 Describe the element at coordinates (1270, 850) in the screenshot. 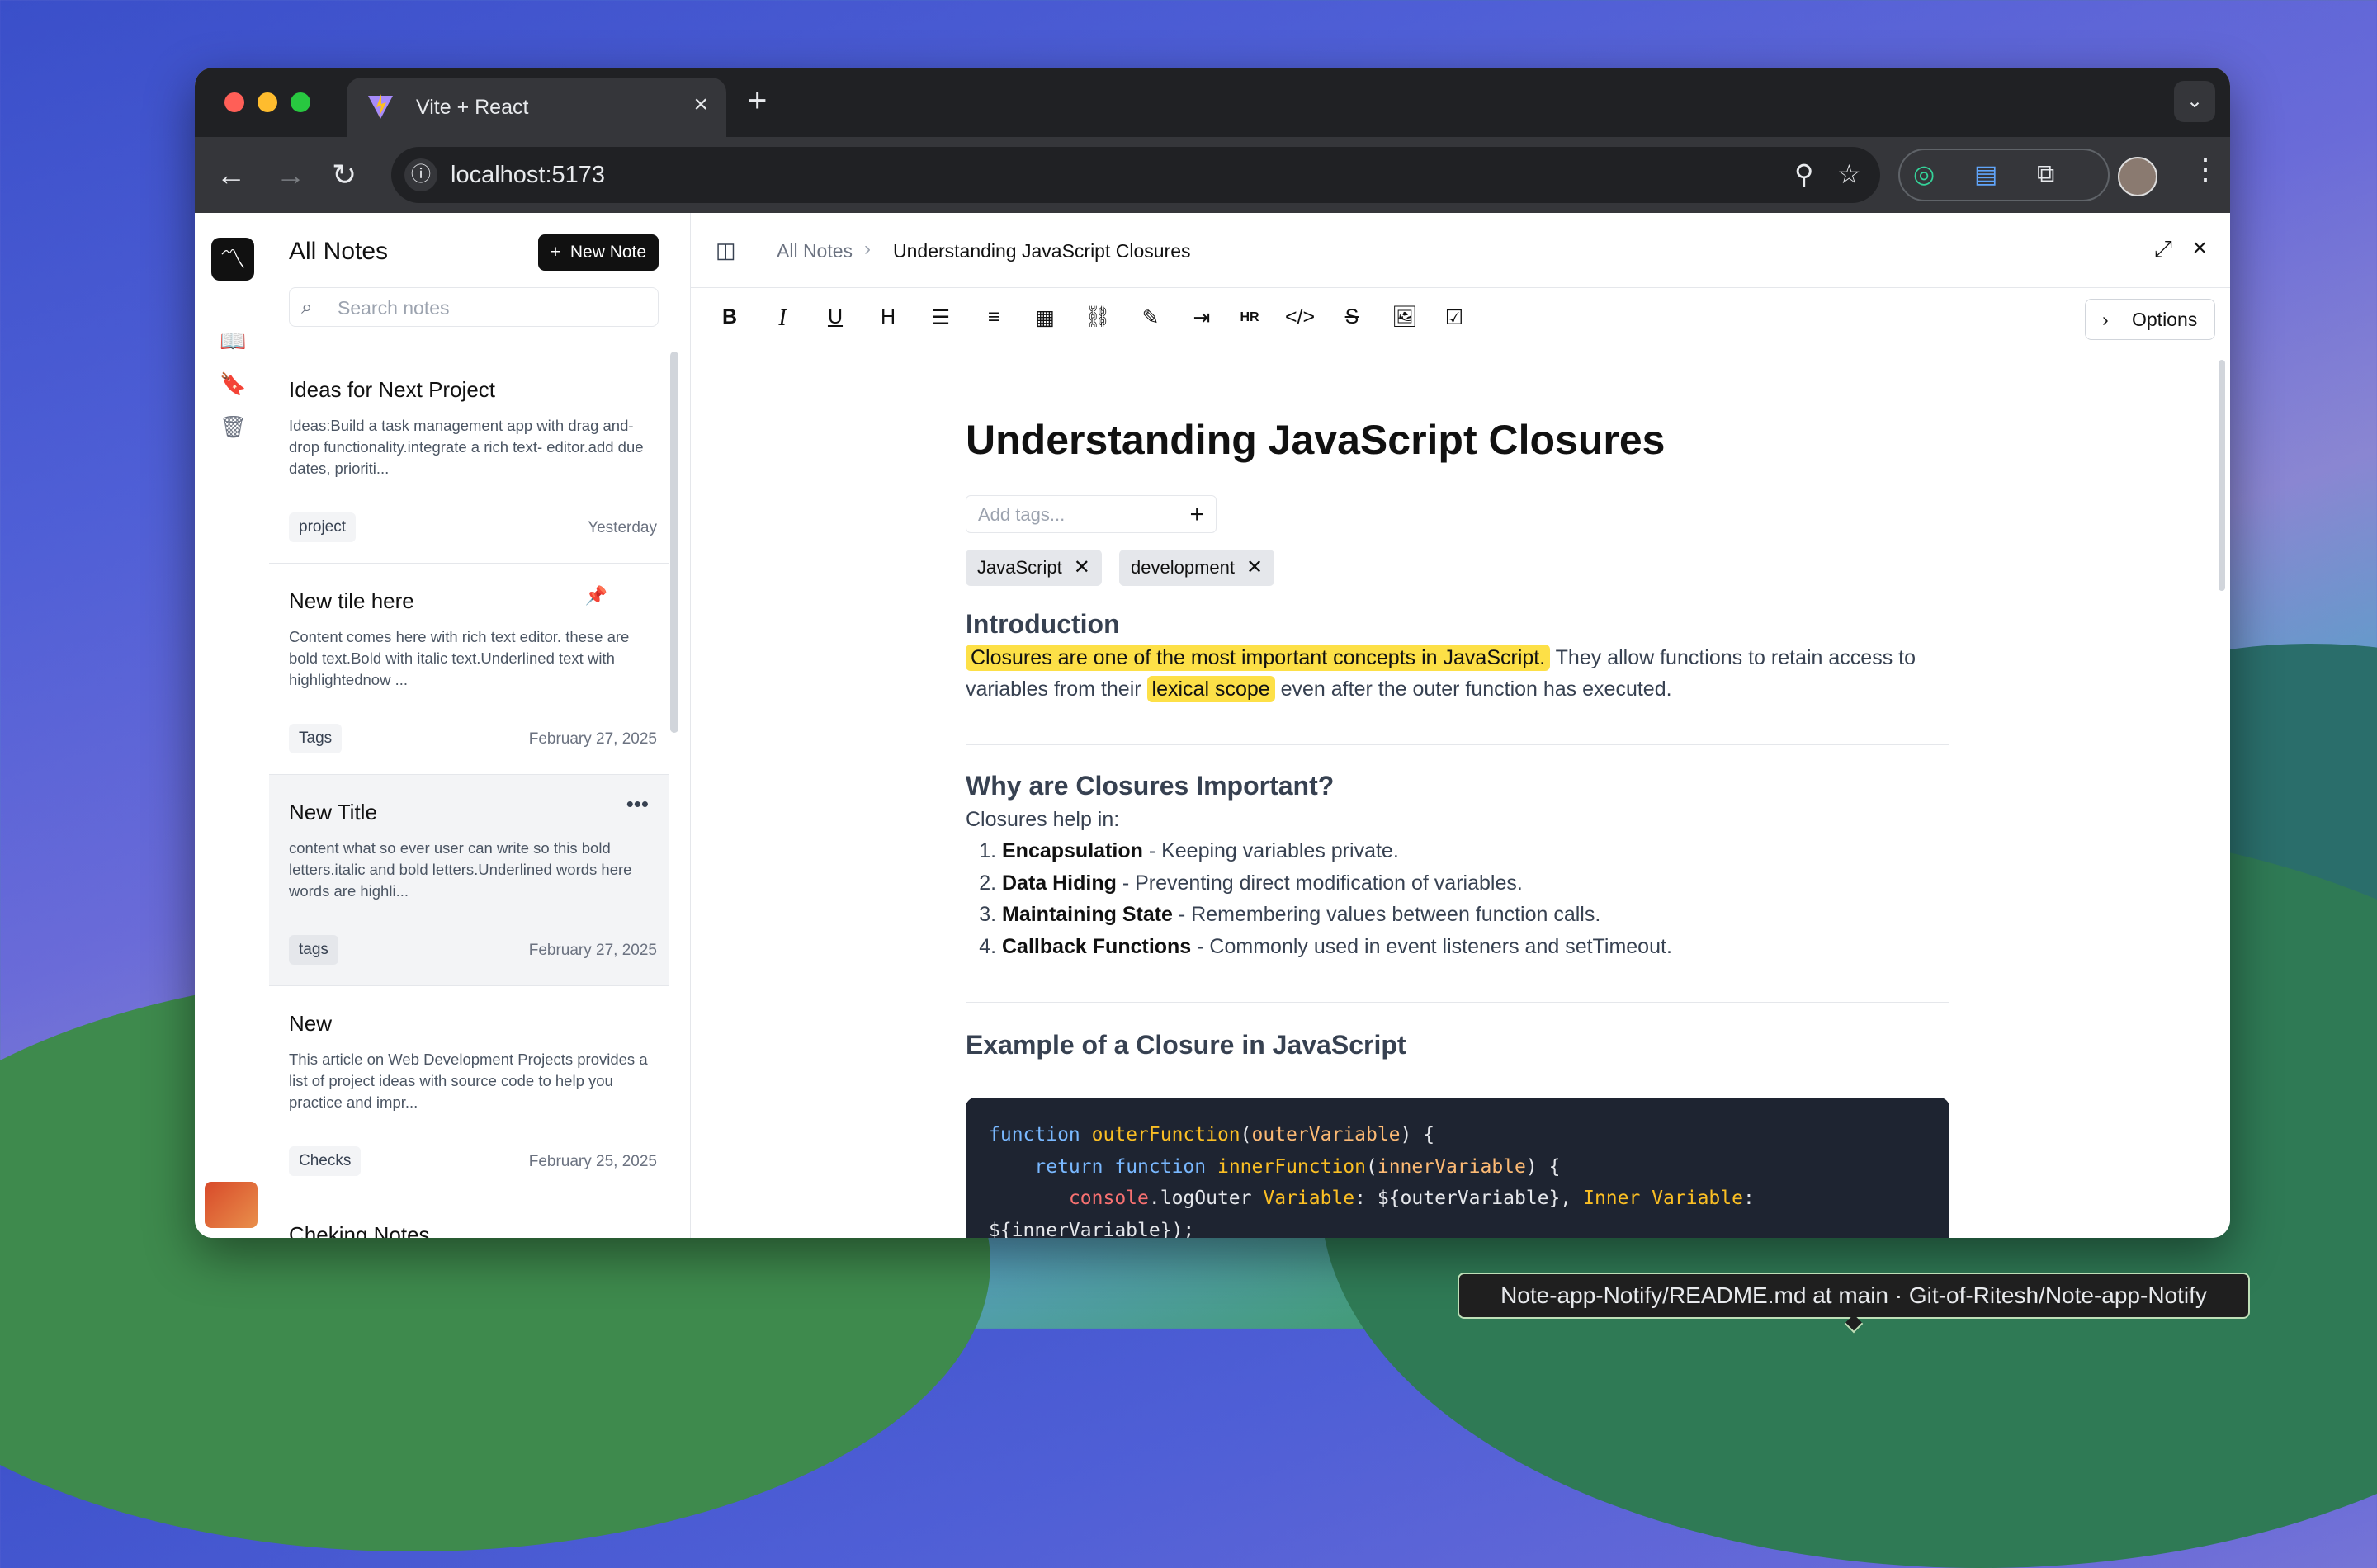

I see `list-desc: - Keeping variables private.` at that location.